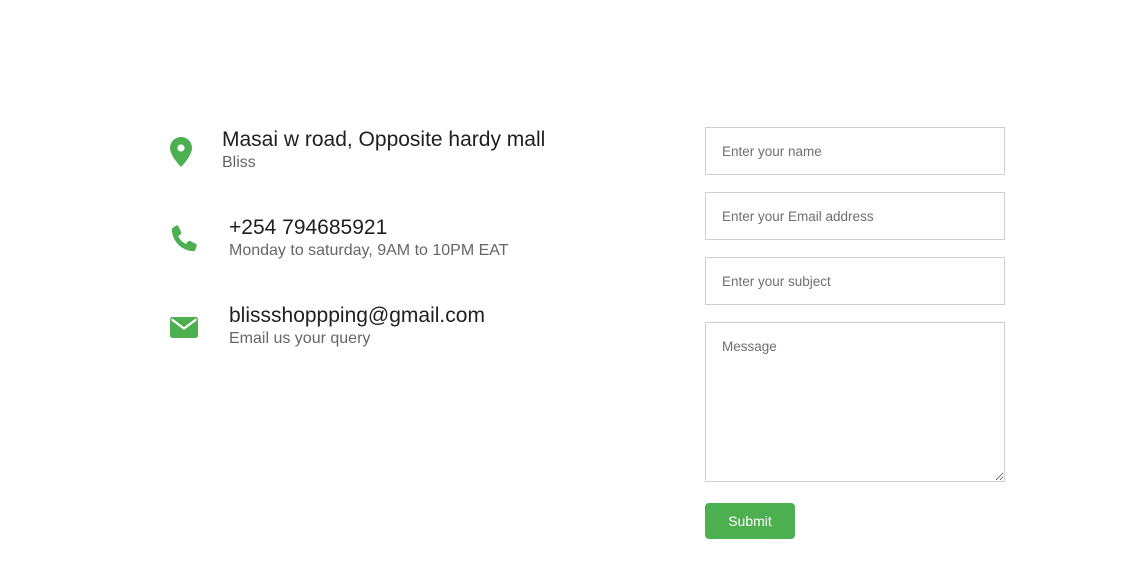  I want to click on message-textarea, so click(855, 402).